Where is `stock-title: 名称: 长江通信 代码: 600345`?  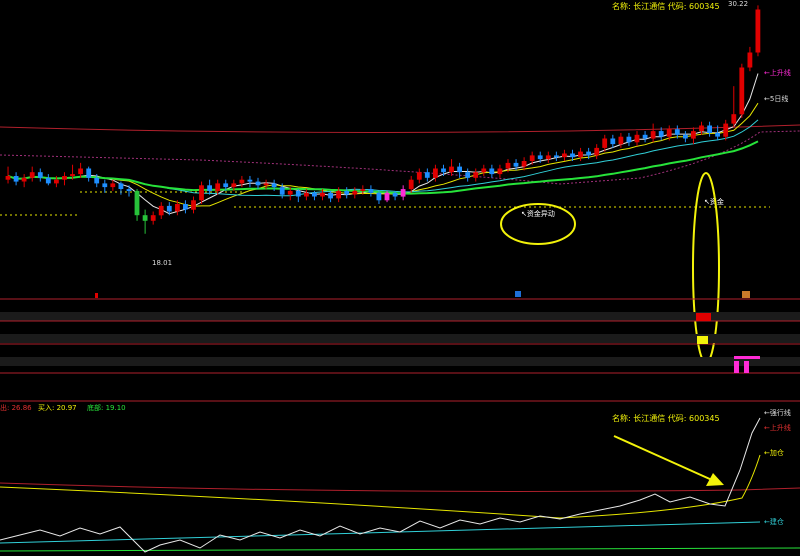 stock-title: 名称: 长江通信 代码: 600345 is located at coordinates (666, 6).